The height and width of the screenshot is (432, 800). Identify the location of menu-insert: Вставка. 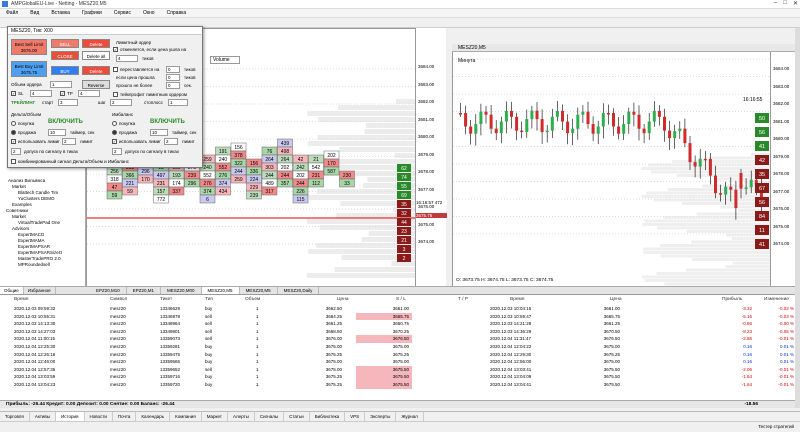
(60, 13).